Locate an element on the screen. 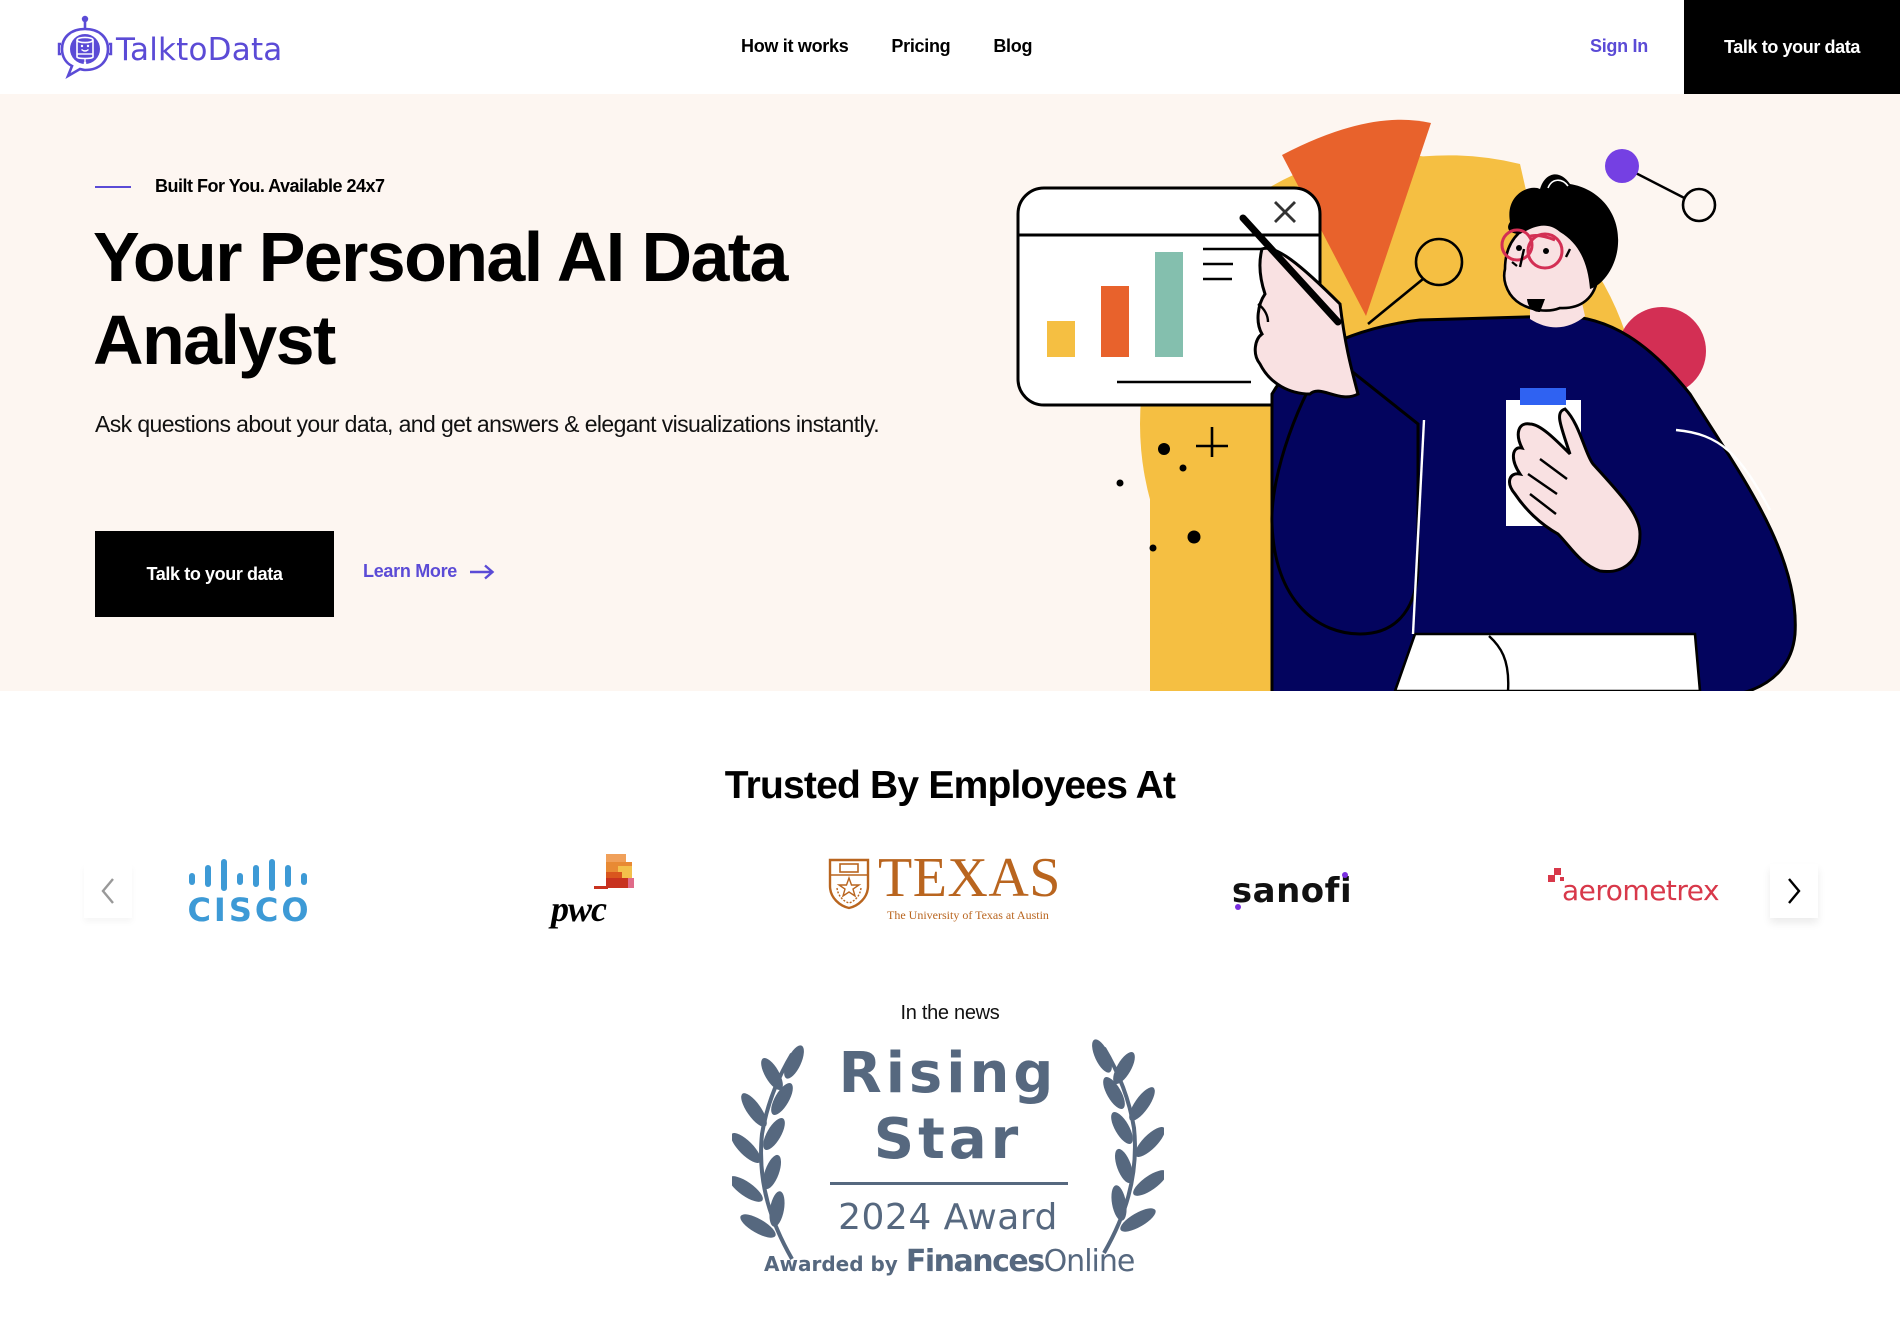 The height and width of the screenshot is (1321, 1900). cisco-logo: CISCO is located at coordinates (249, 892).